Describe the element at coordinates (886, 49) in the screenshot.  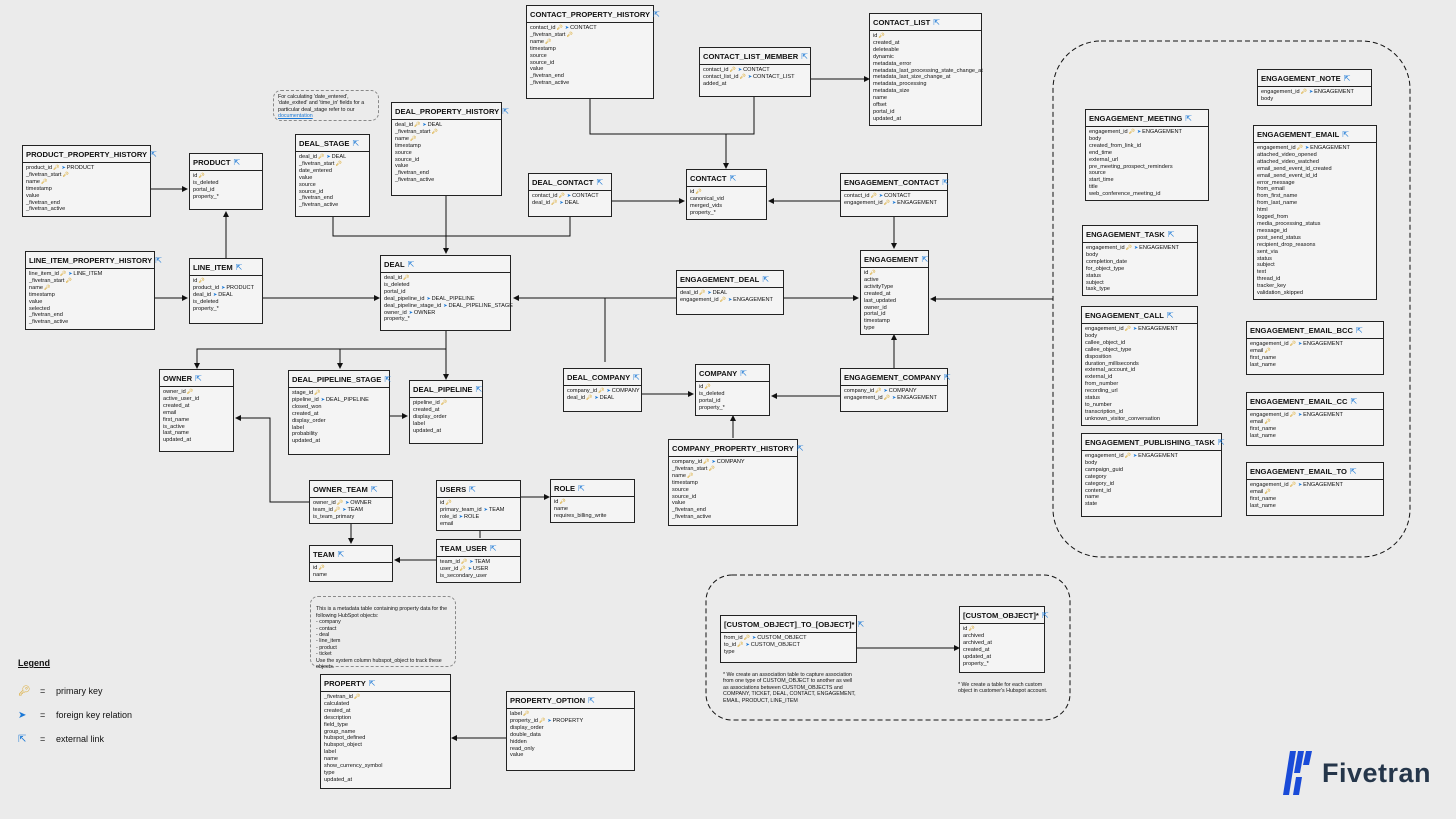
I see `field-name: deleteable` at that location.